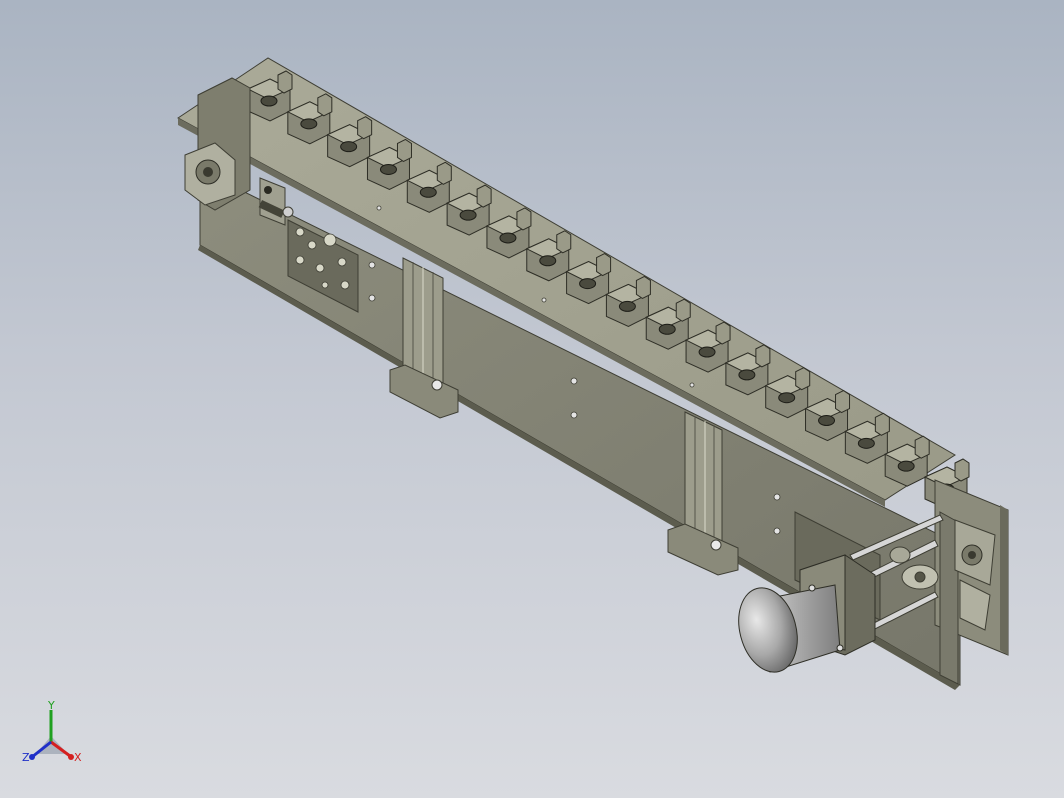  I want to click on right-end-plate, so click(971, 582).